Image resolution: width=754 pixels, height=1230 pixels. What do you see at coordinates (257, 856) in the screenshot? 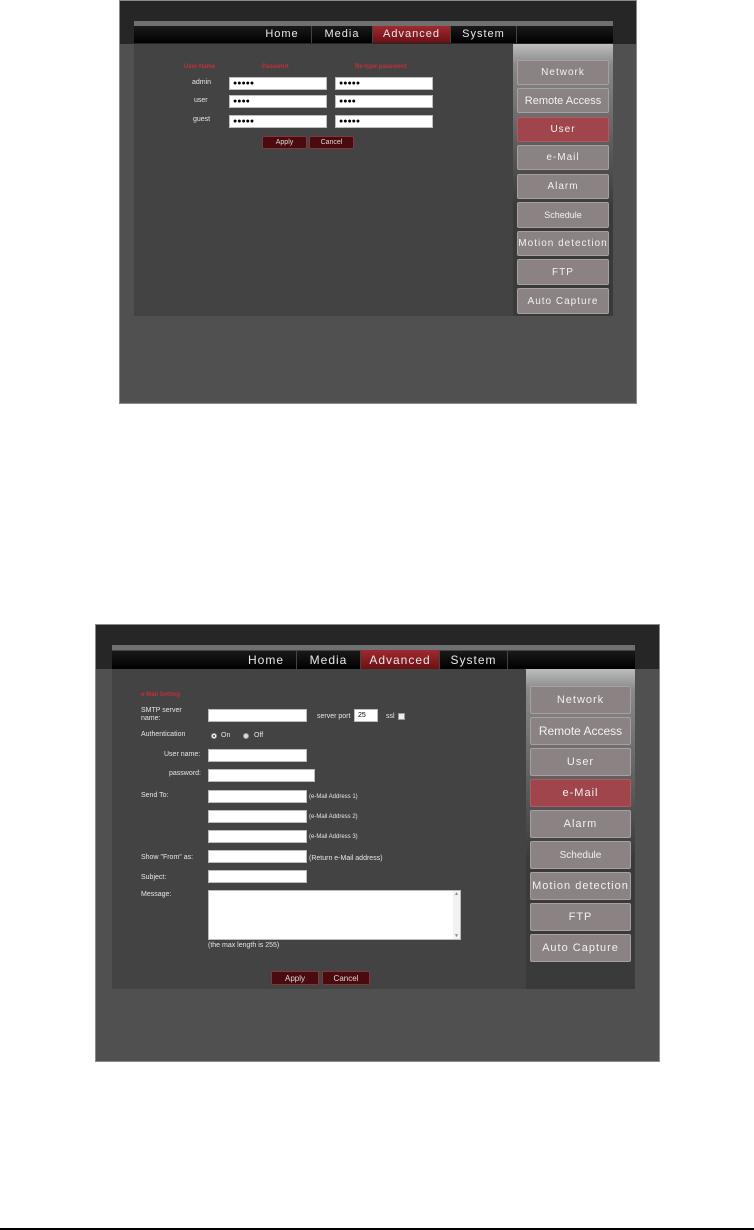
I see `from-input` at bounding box center [257, 856].